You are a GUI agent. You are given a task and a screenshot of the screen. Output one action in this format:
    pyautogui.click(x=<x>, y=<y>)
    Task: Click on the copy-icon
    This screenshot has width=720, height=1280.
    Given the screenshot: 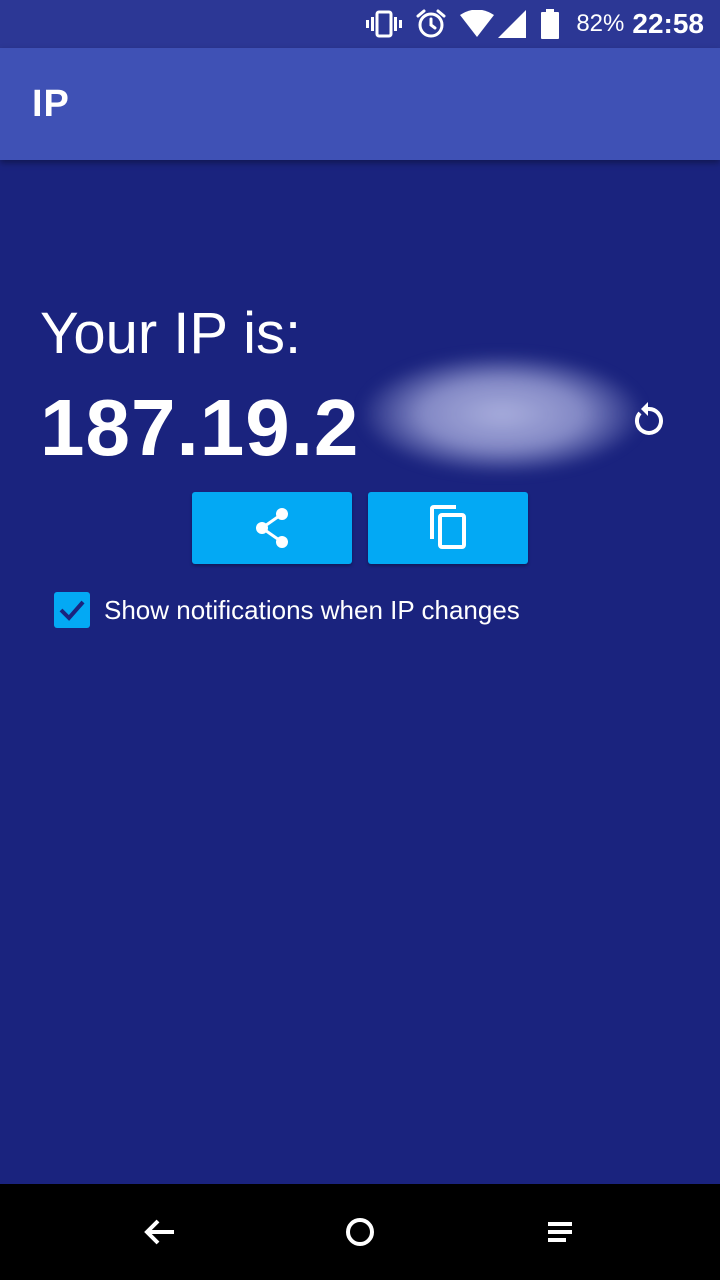 What is the action you would take?
    pyautogui.click(x=448, y=527)
    